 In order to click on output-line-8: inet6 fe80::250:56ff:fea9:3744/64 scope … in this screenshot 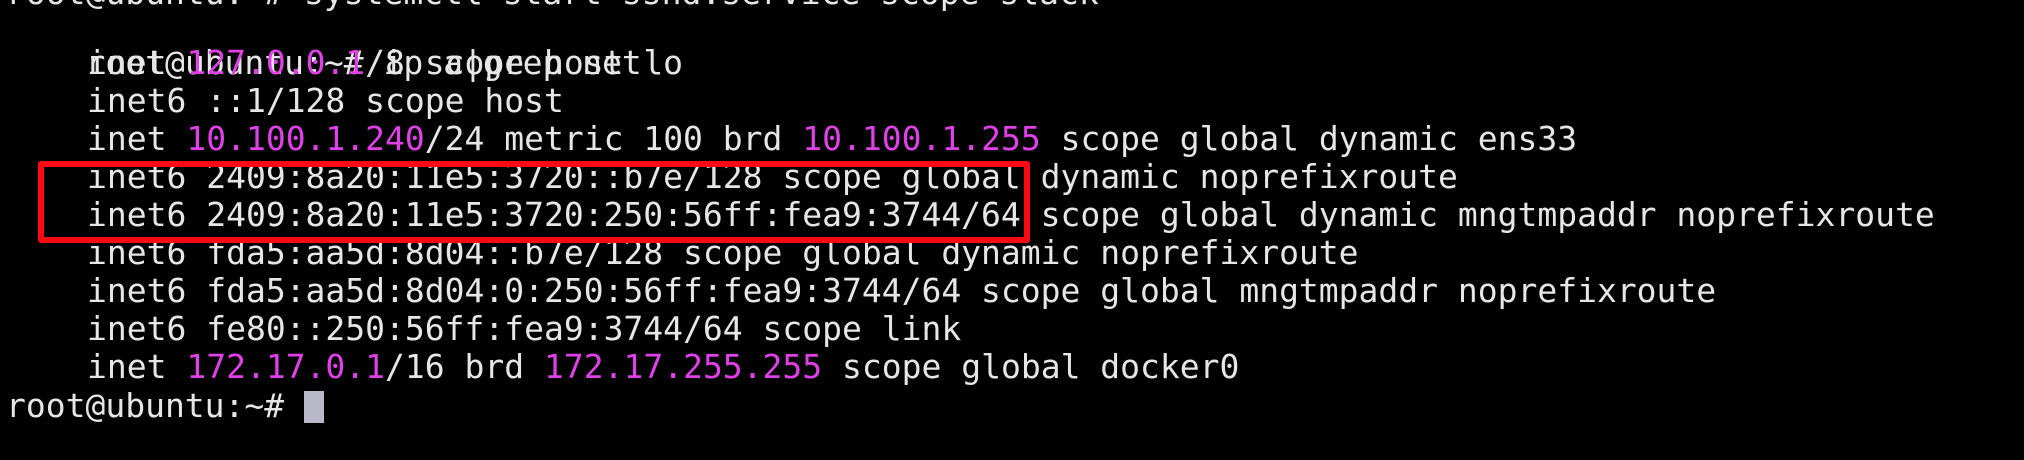, I will do `click(483, 329)`.